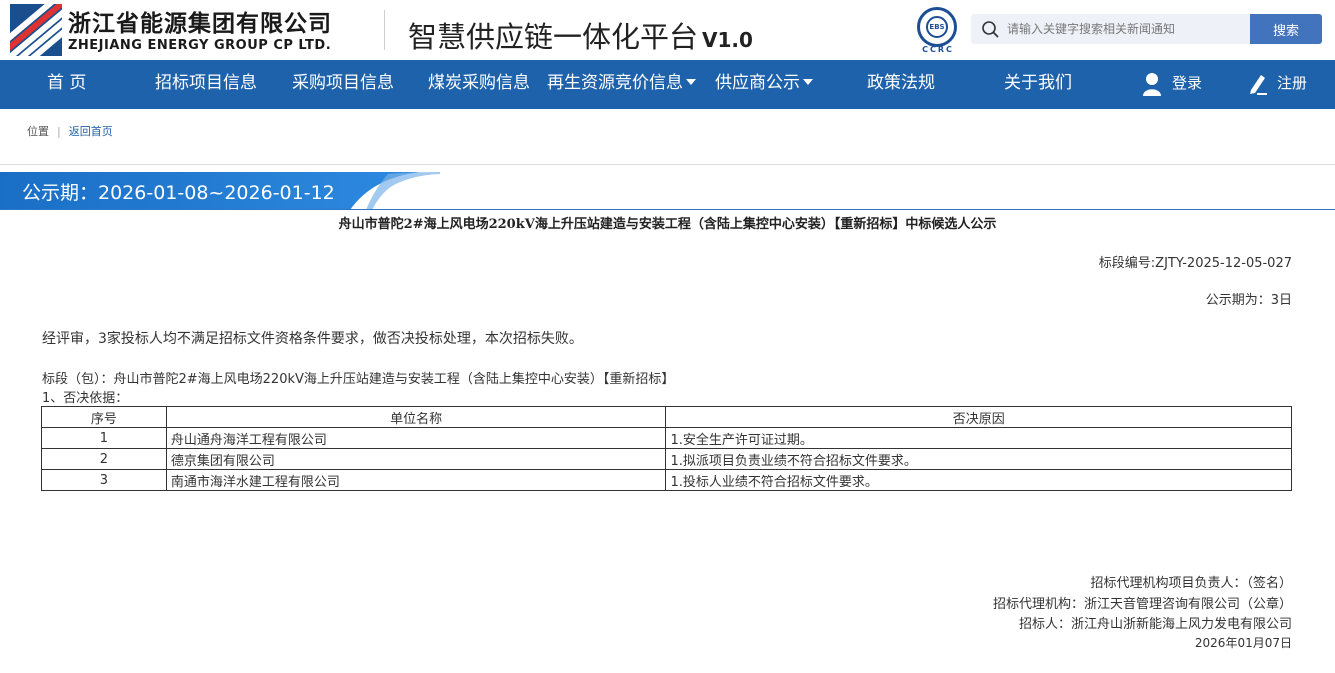  I want to click on platform-version: V1.0, so click(727, 40).